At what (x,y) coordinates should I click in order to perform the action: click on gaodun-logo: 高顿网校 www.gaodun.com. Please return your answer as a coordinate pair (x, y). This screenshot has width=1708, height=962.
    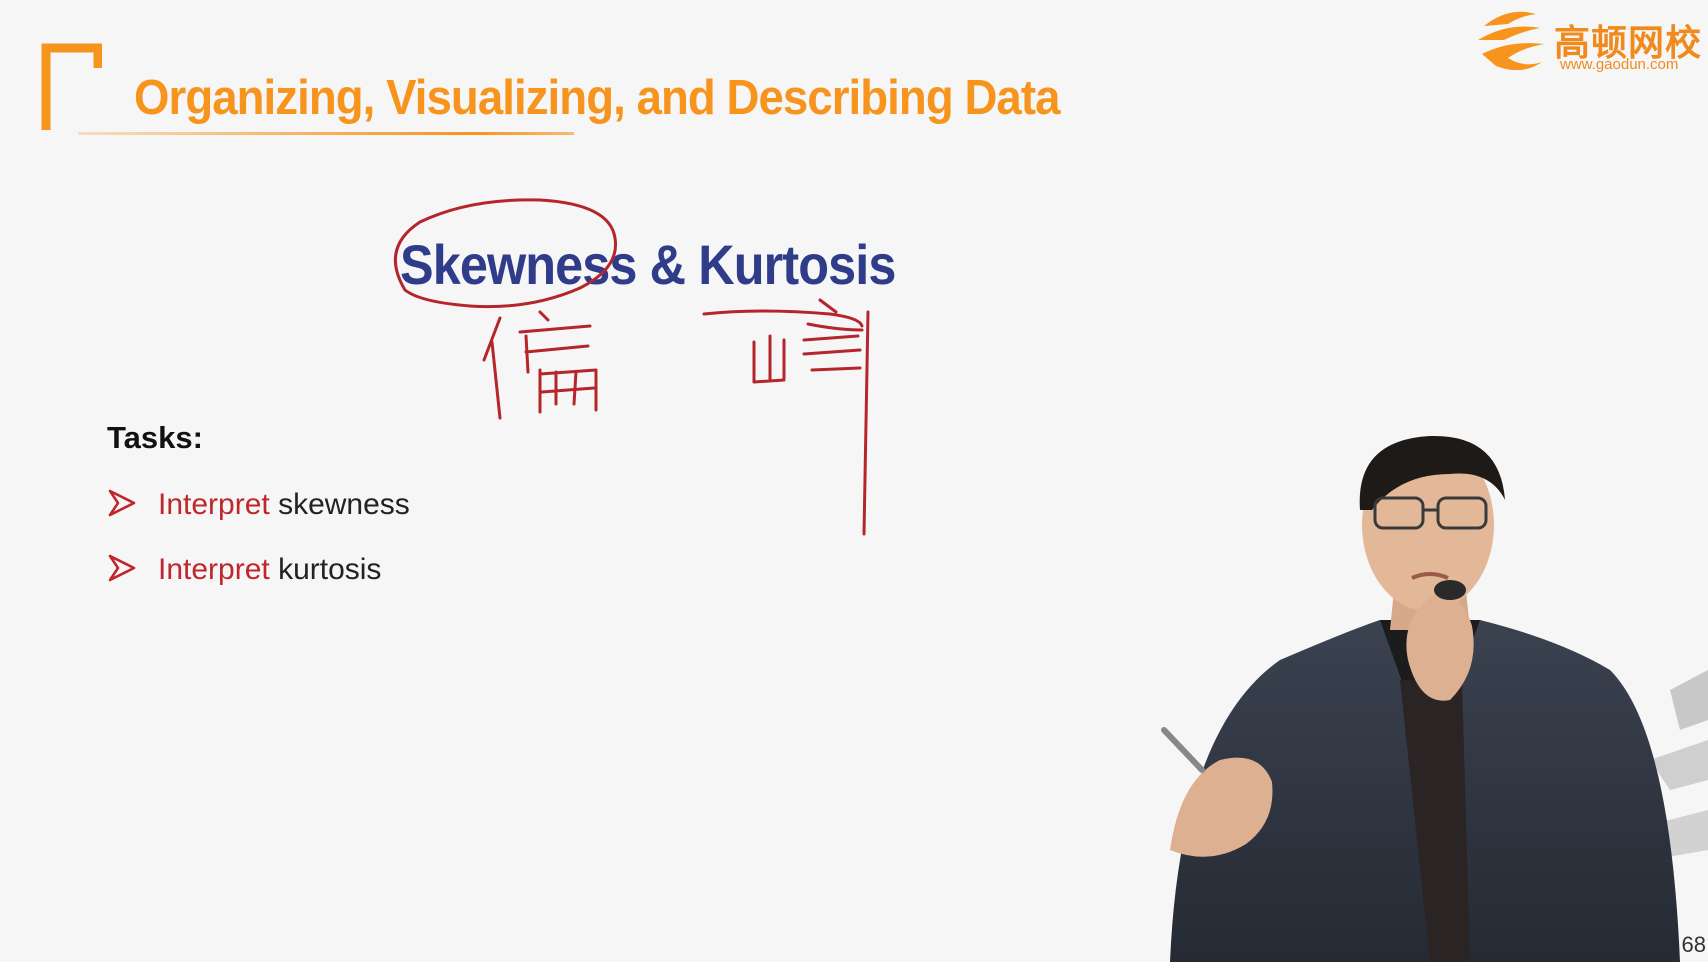
    Looking at the image, I should click on (1589, 39).